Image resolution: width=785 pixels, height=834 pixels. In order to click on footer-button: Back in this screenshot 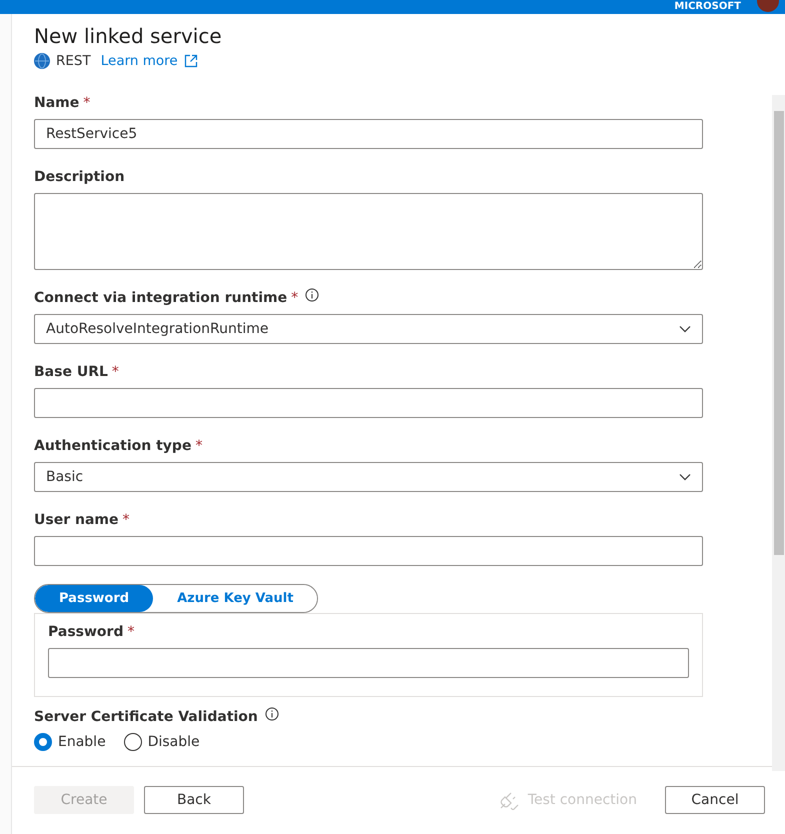, I will do `click(194, 800)`.